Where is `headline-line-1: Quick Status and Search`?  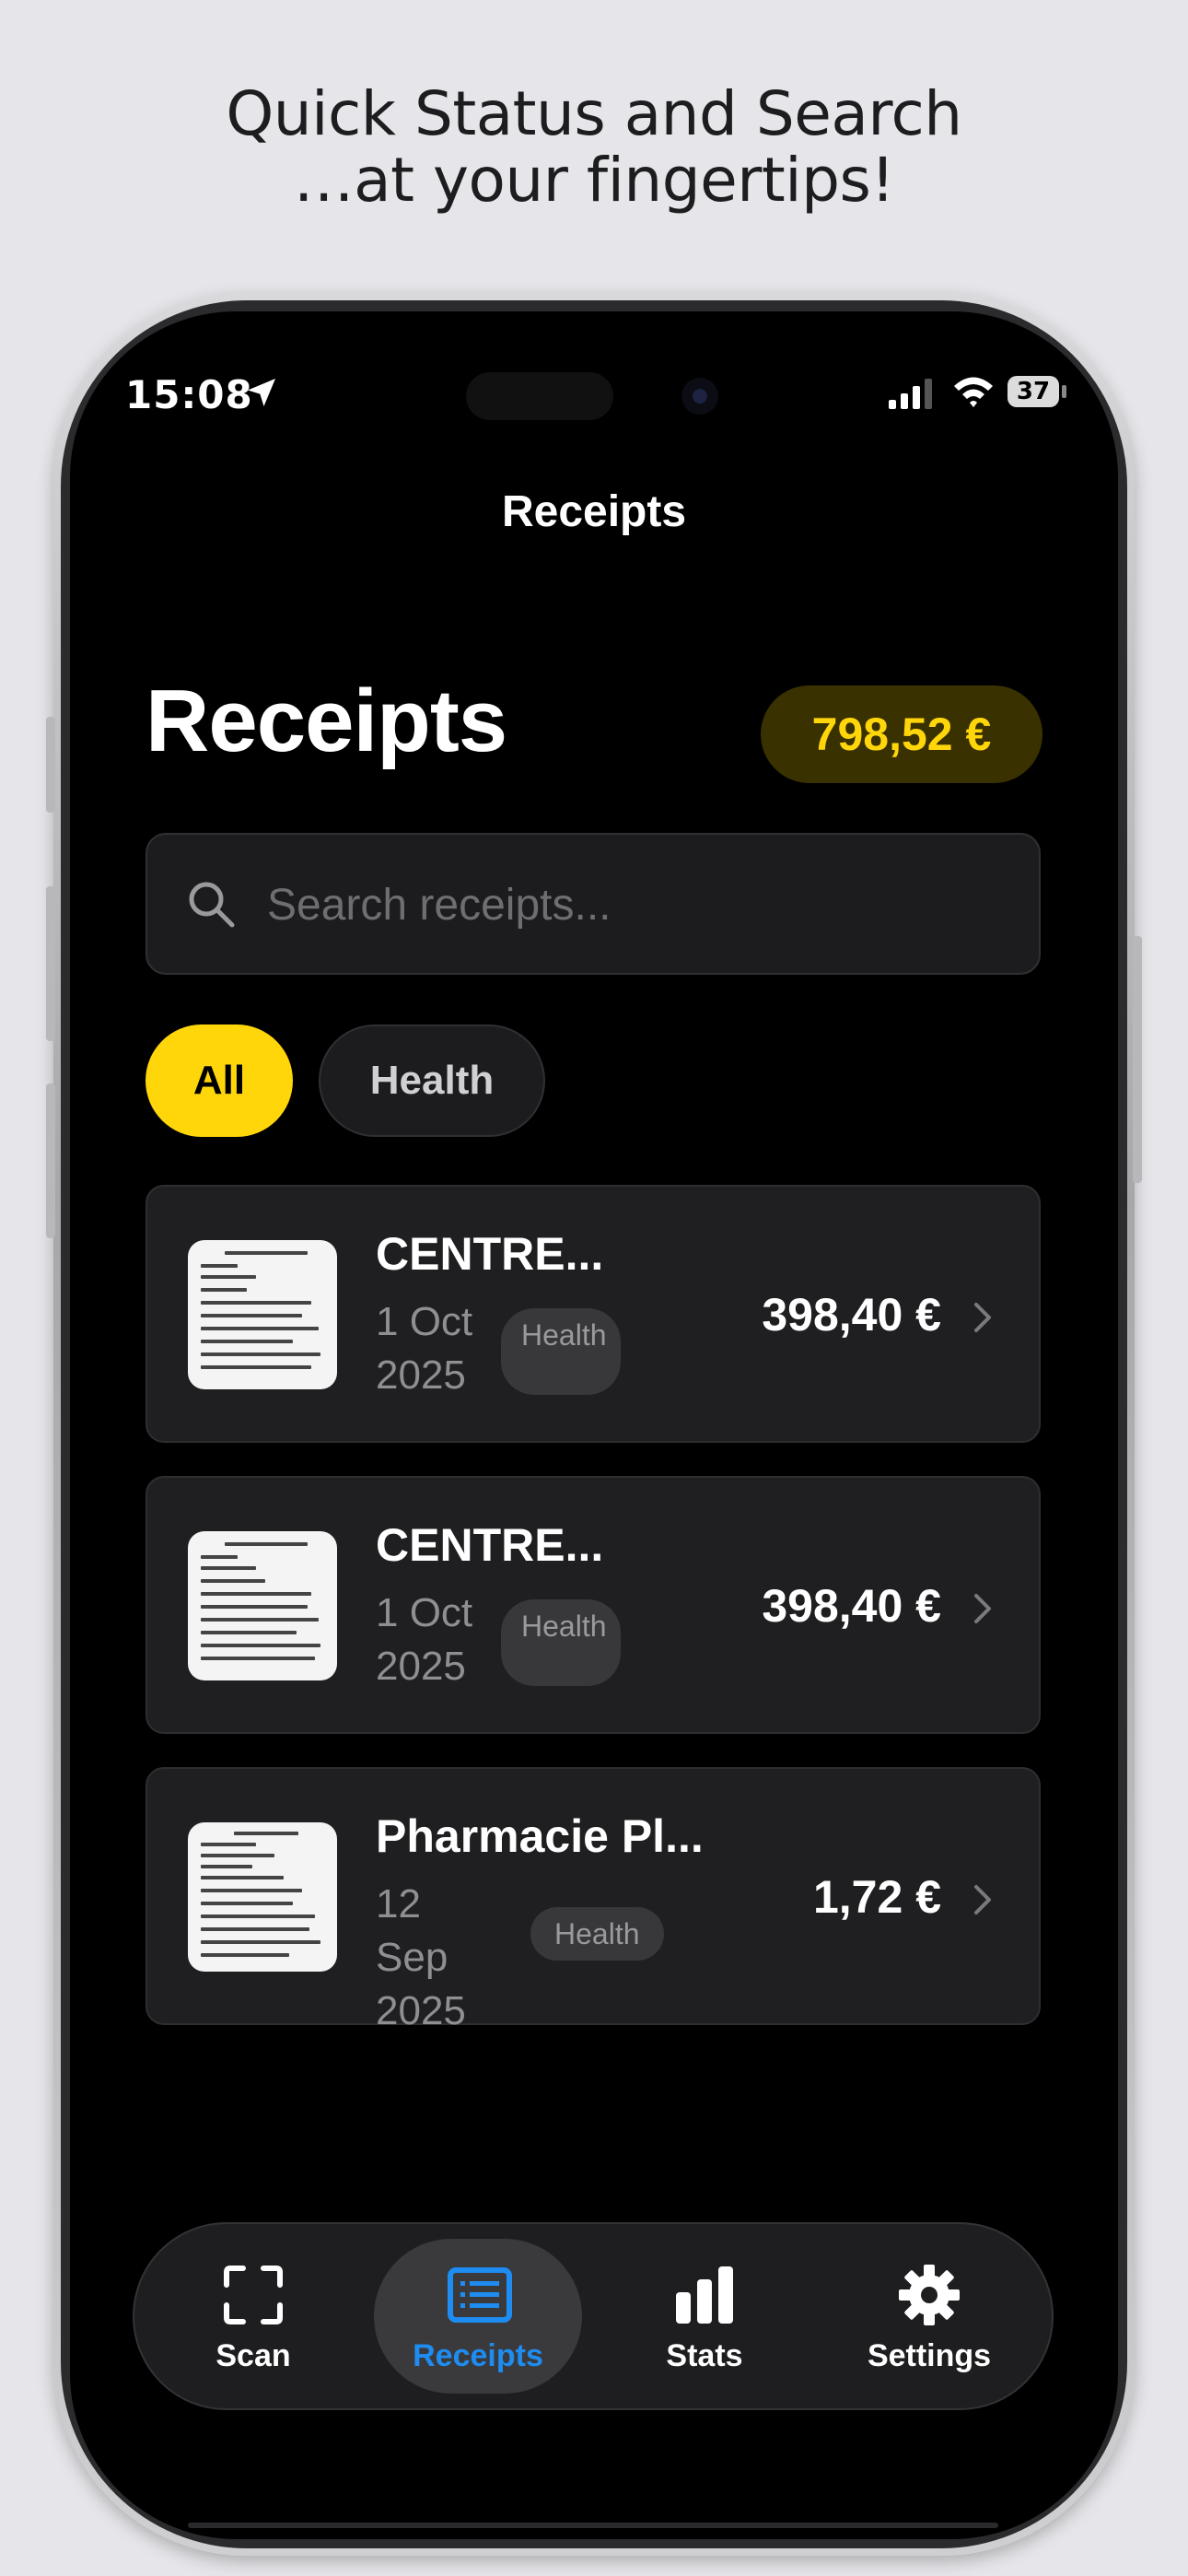
headline-line-1: Quick Status and Search is located at coordinates (594, 113).